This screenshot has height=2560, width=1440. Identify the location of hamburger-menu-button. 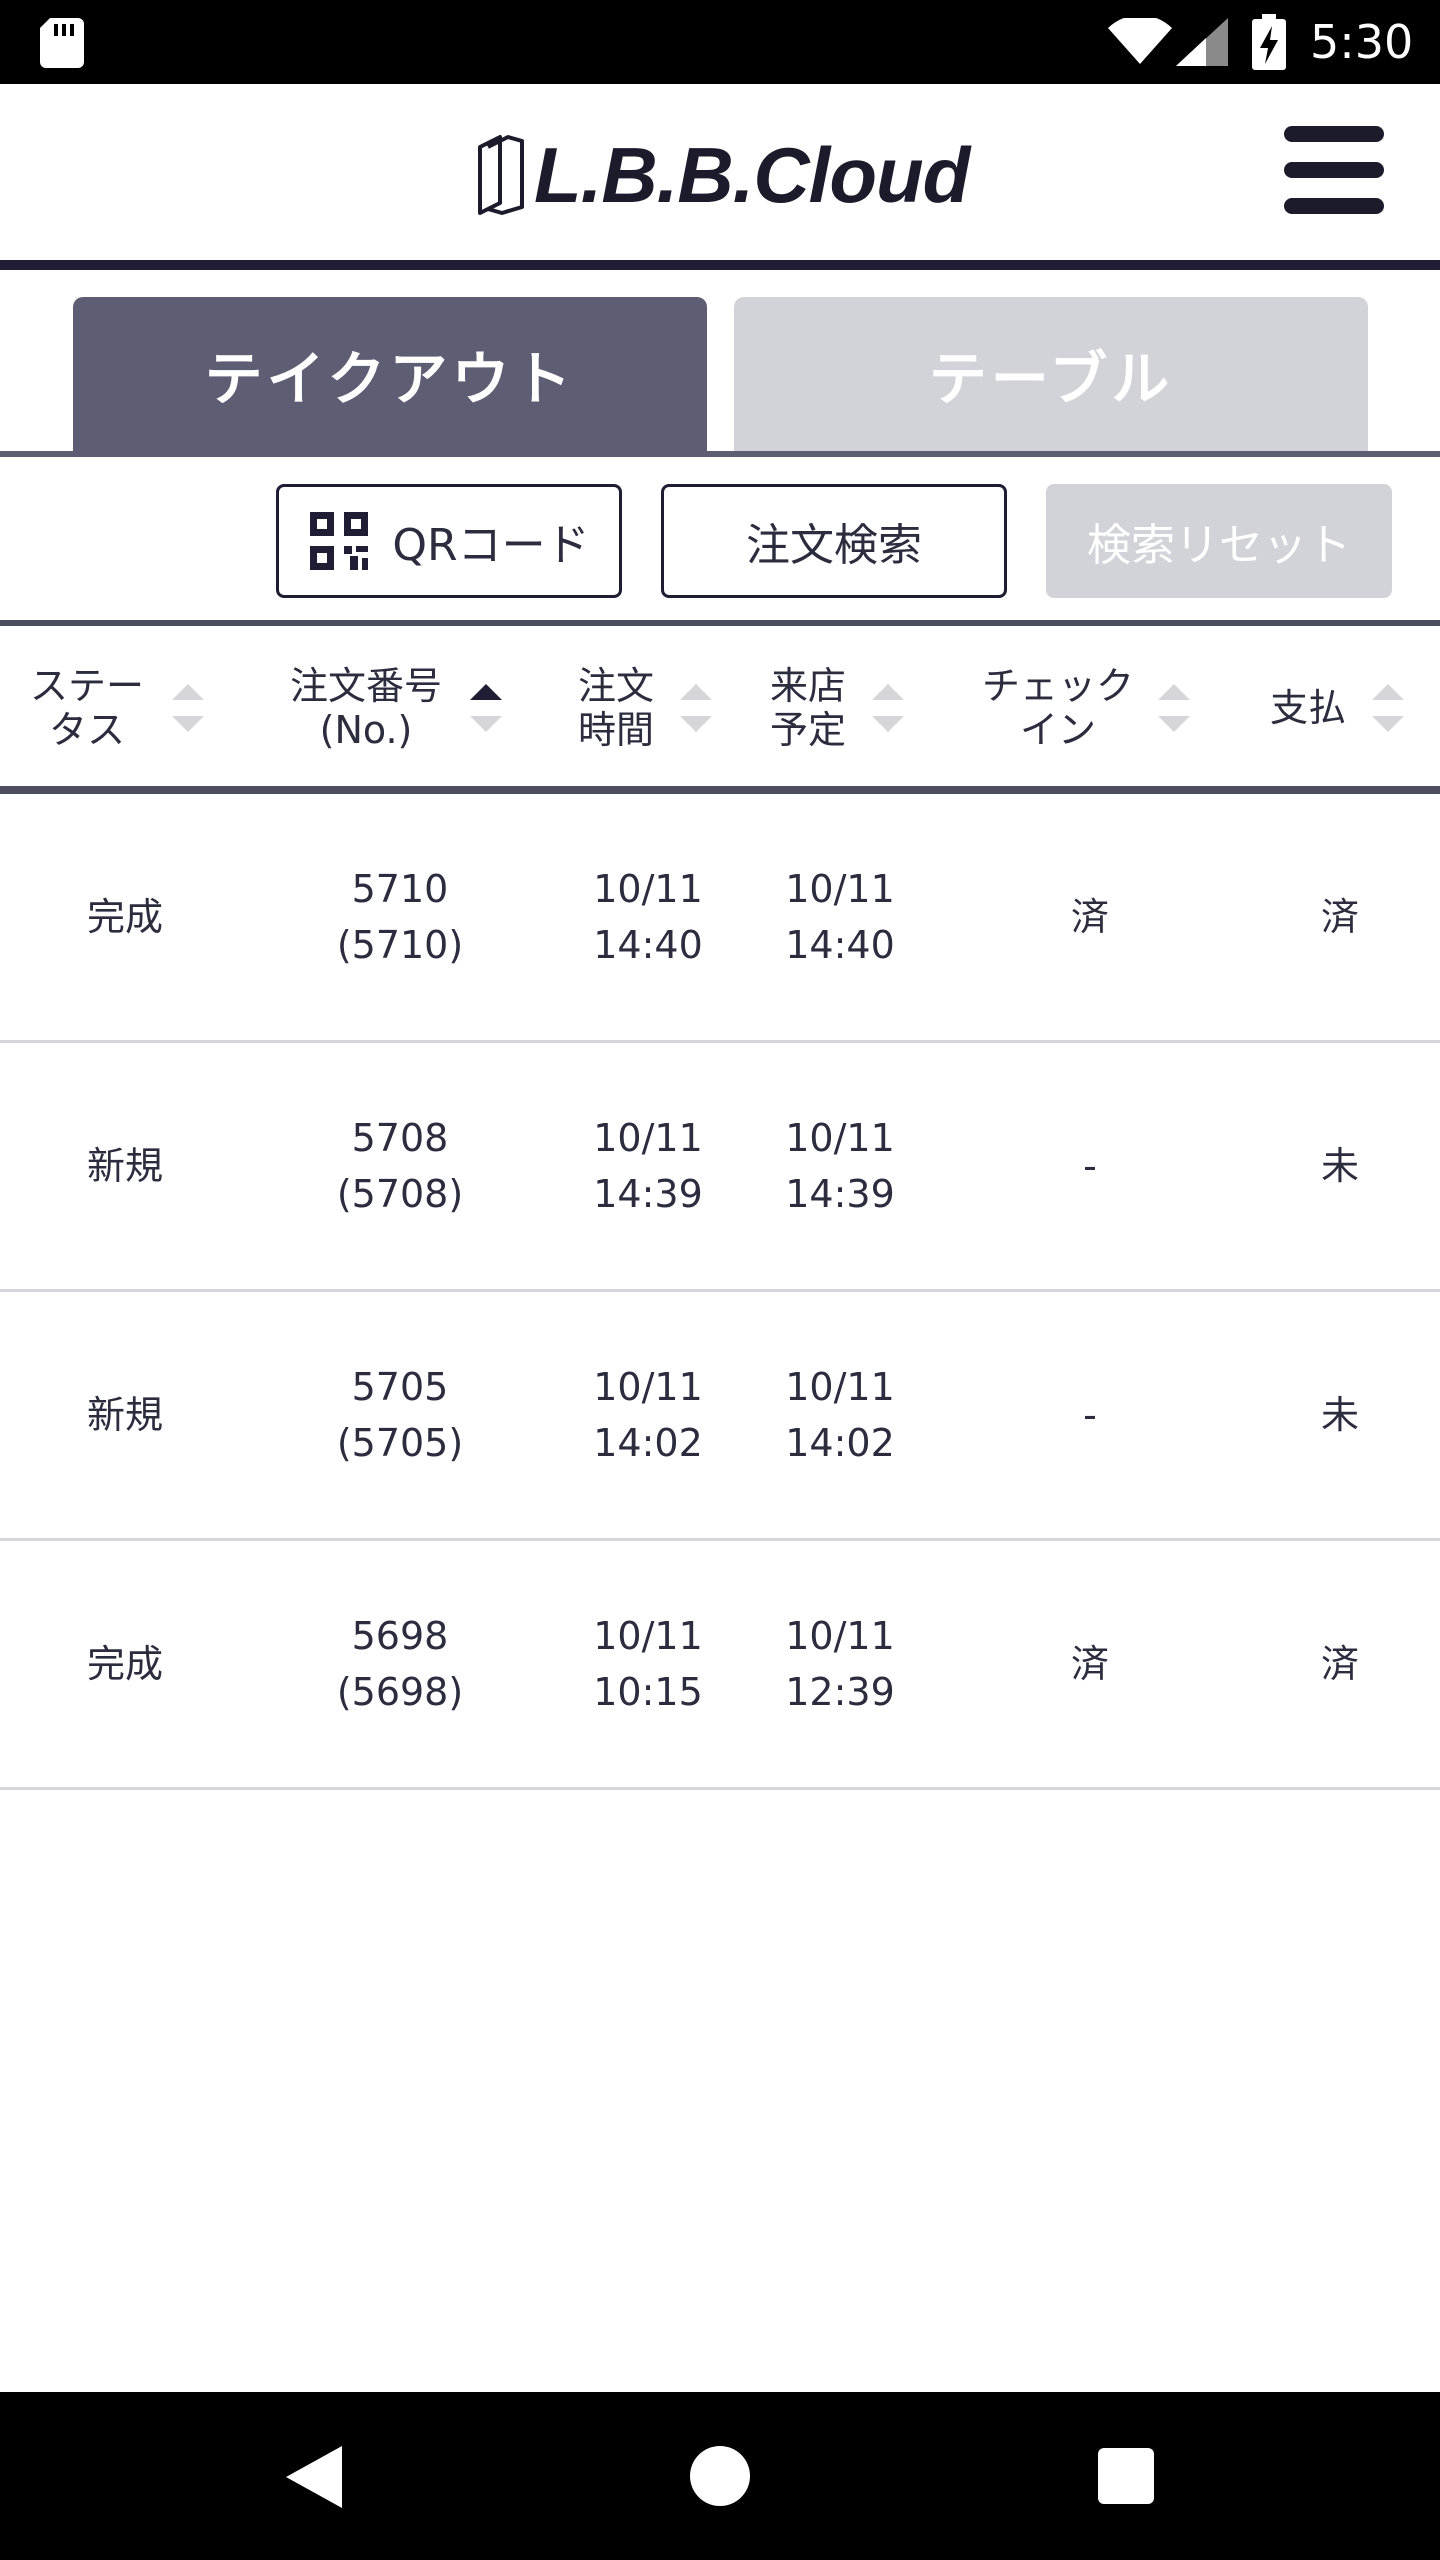
(1333, 172).